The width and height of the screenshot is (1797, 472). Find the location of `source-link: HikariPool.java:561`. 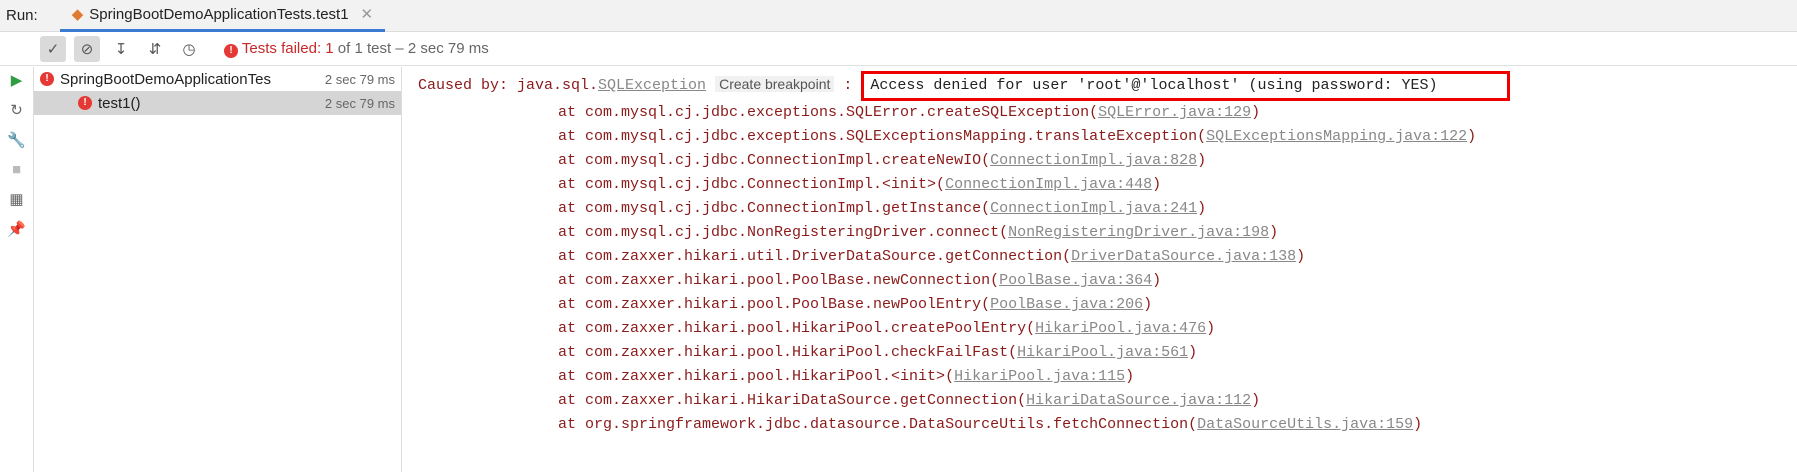

source-link: HikariPool.java:561 is located at coordinates (1102, 352).